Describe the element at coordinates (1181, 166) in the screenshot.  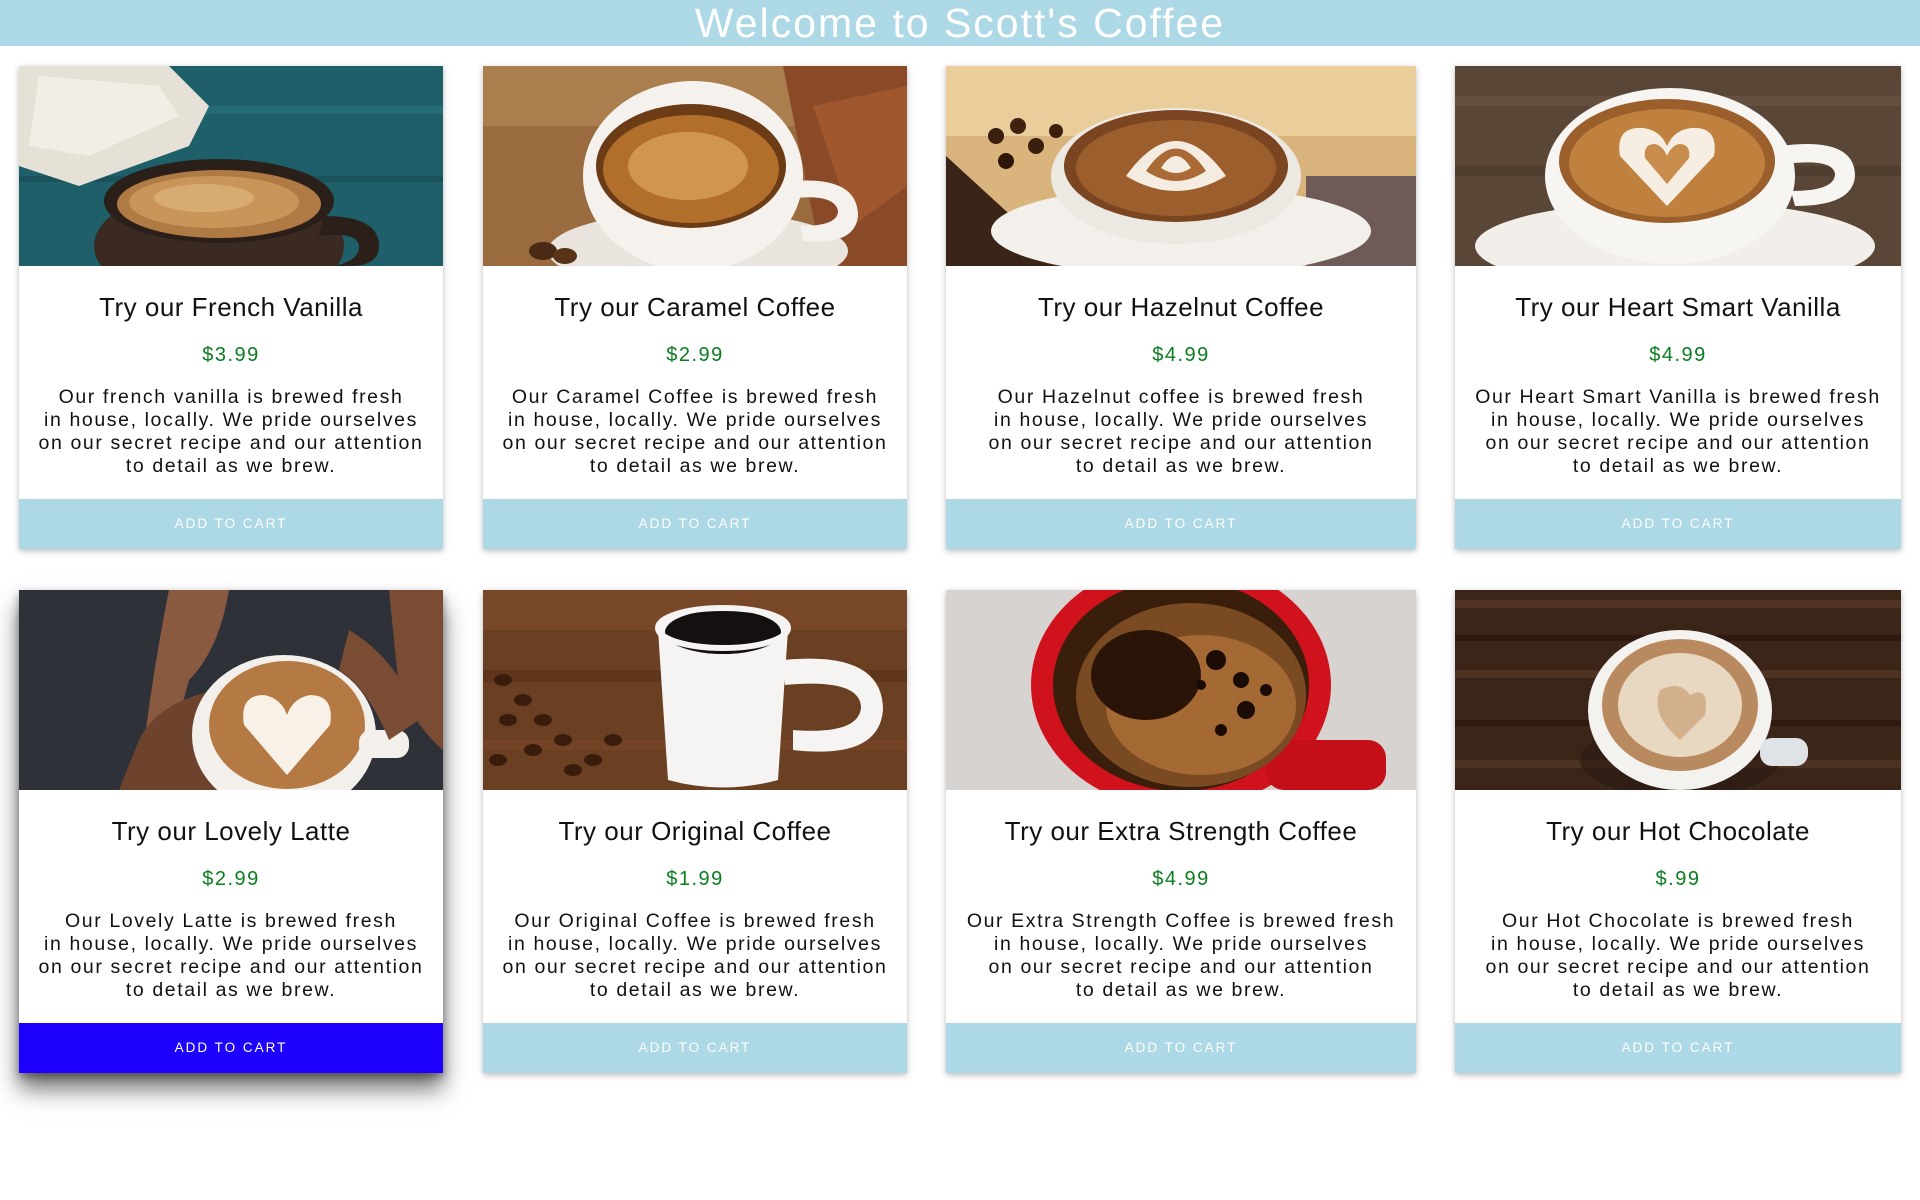
I see `product-photo-hazelnut-coffee` at that location.